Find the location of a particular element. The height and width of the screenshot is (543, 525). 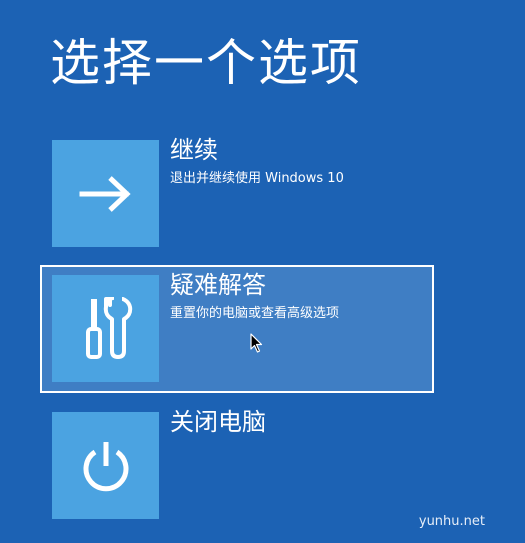

option-troubleshoot-description: 重置你的电脑或查看高级选项 is located at coordinates (255, 313).